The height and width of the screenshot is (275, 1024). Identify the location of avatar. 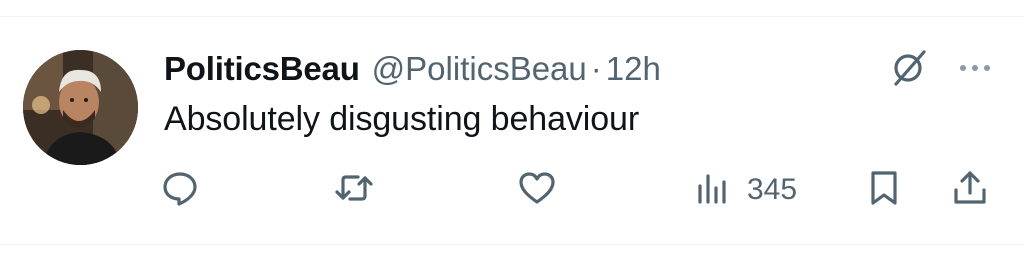
(80, 107).